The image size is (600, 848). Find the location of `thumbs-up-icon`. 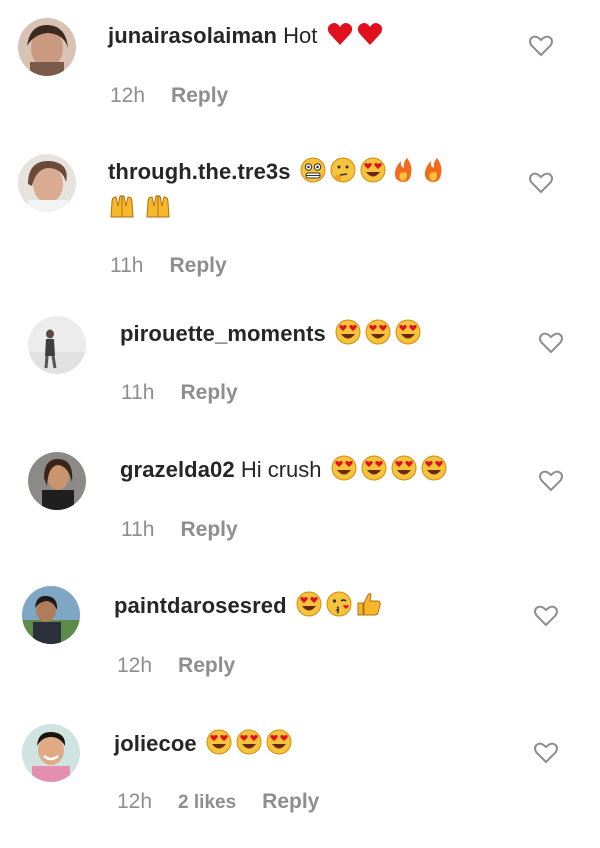

thumbs-up-icon is located at coordinates (369, 604).